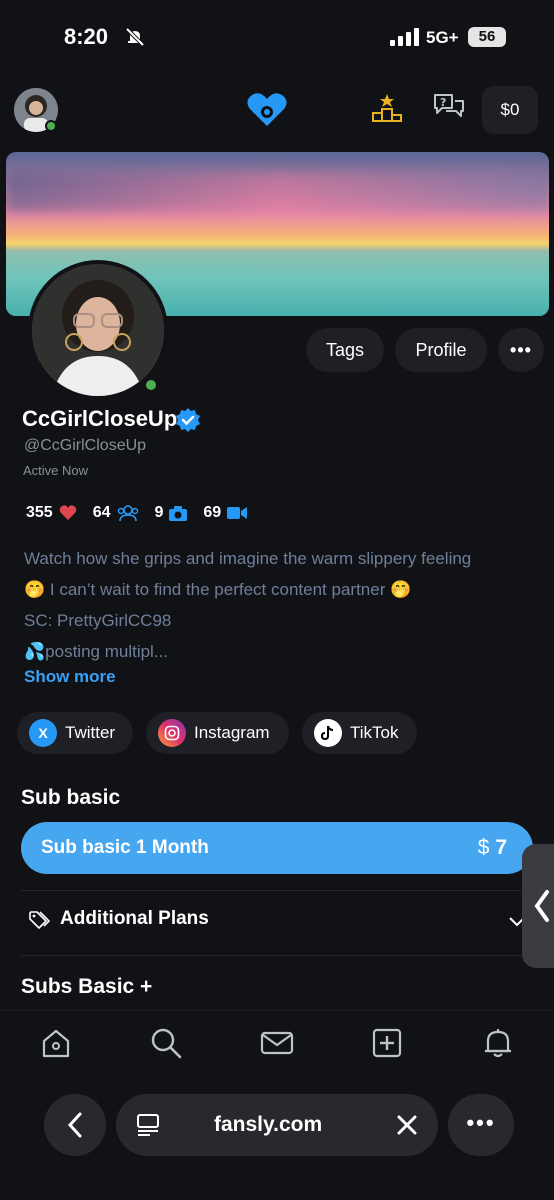 The image size is (554, 1200). I want to click on notifications-bell-icon, so click(498, 1043).